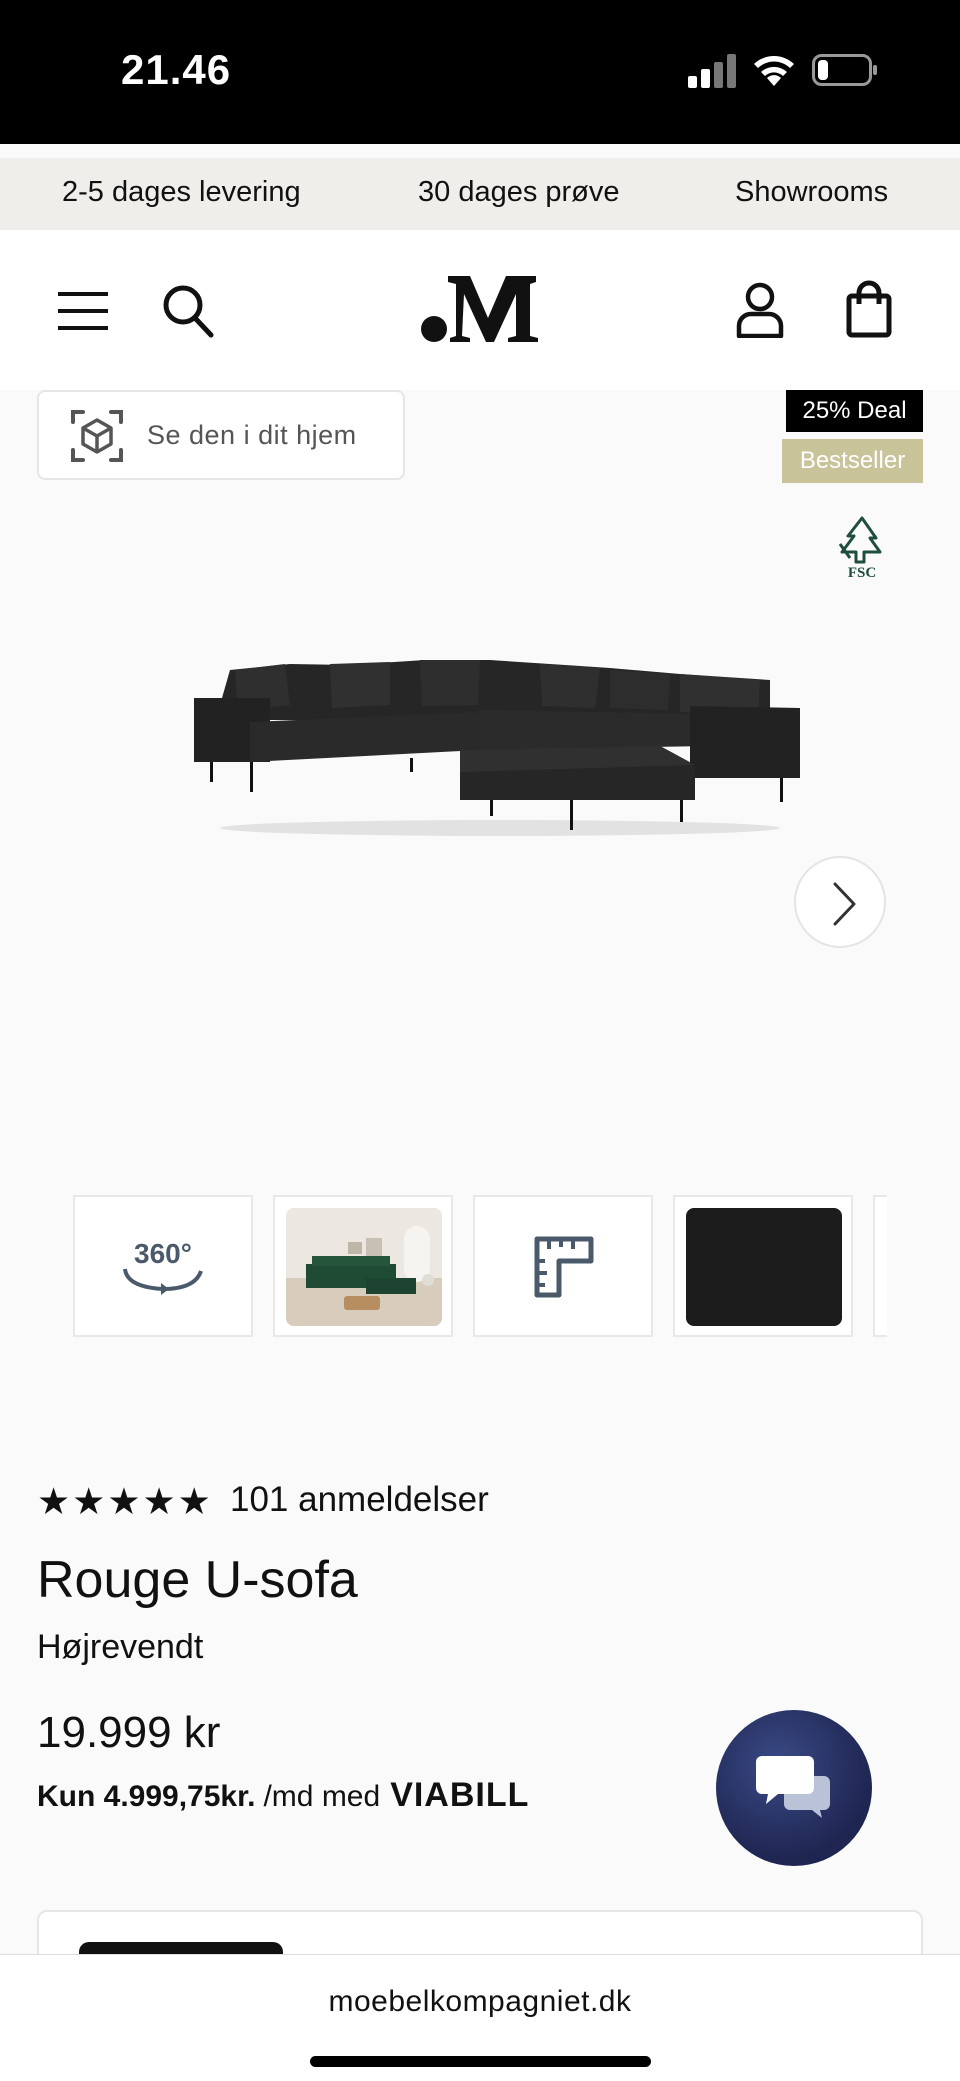 The height and width of the screenshot is (2081, 960). I want to click on financing-amount: Kun 4.999,75kr., so click(146, 1796).